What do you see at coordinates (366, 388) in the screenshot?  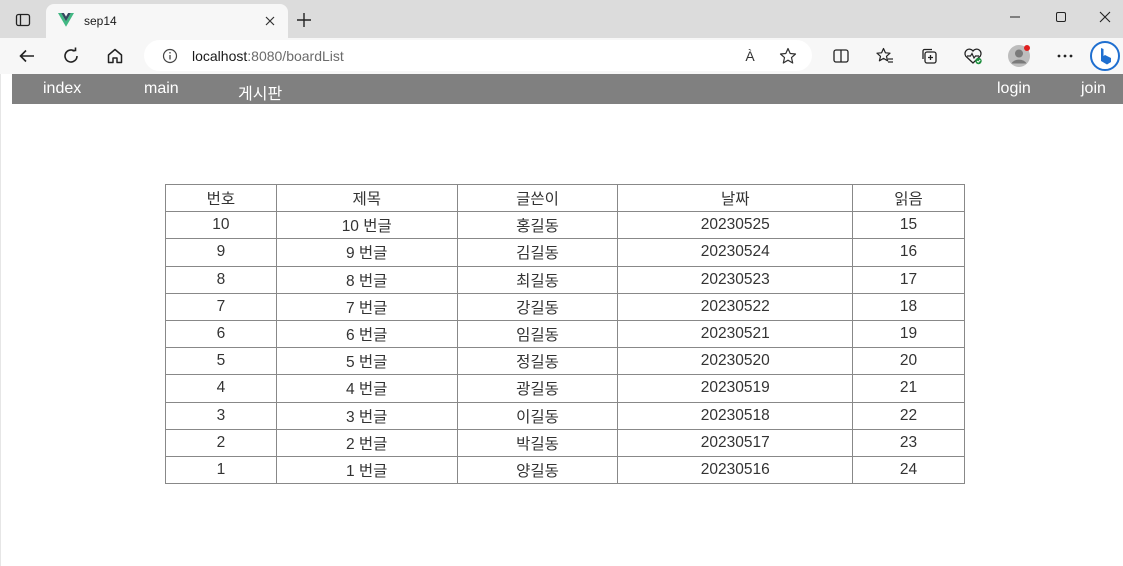 I see `cell-title: 4 번글` at bounding box center [366, 388].